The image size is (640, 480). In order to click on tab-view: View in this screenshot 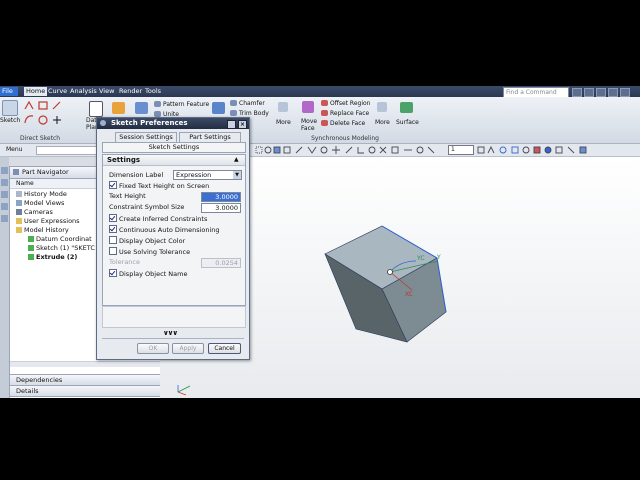, I will do `click(106, 91)`.